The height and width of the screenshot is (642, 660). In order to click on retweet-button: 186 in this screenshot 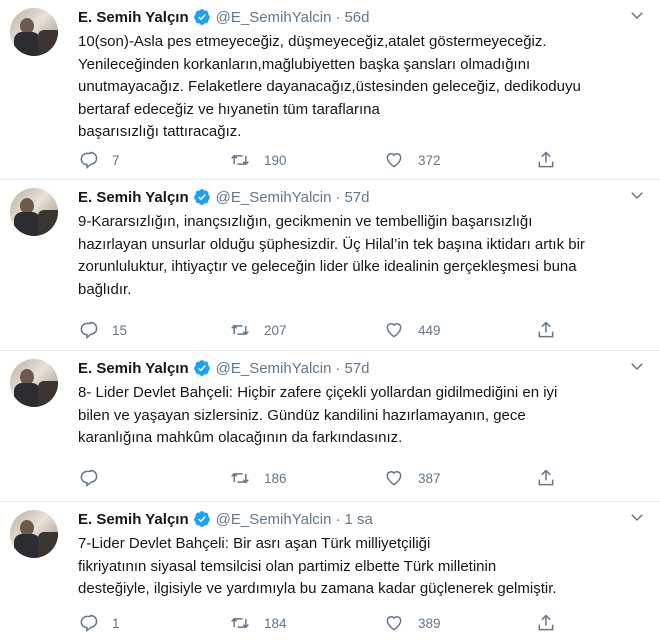, I will do `click(258, 478)`.